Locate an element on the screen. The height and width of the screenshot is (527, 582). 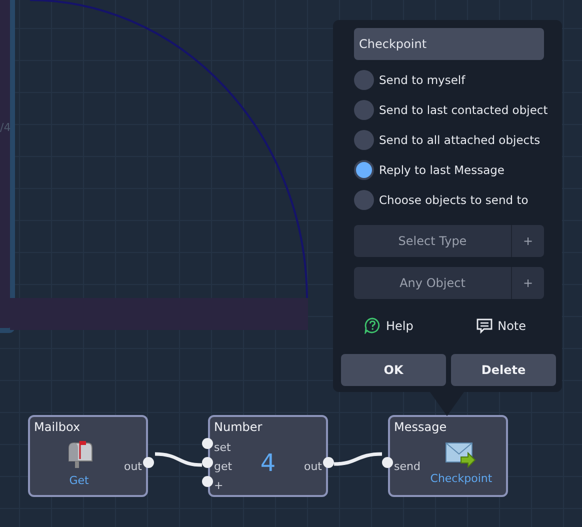
node-caption: Get is located at coordinates (79, 480).